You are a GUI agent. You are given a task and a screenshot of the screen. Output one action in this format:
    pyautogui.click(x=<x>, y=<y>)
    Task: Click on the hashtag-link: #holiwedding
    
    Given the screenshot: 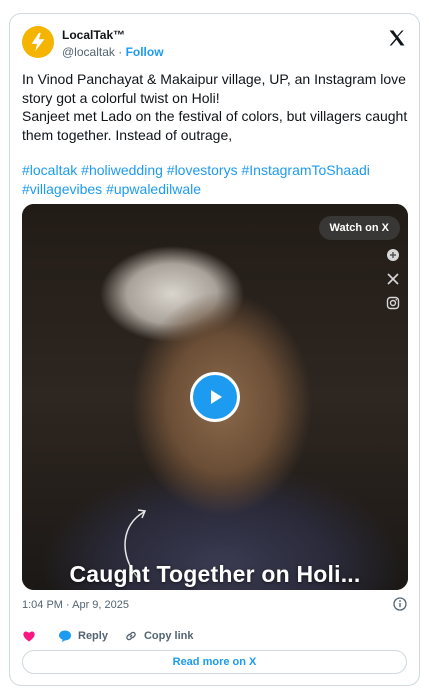 What is the action you would take?
    pyautogui.click(x=122, y=170)
    